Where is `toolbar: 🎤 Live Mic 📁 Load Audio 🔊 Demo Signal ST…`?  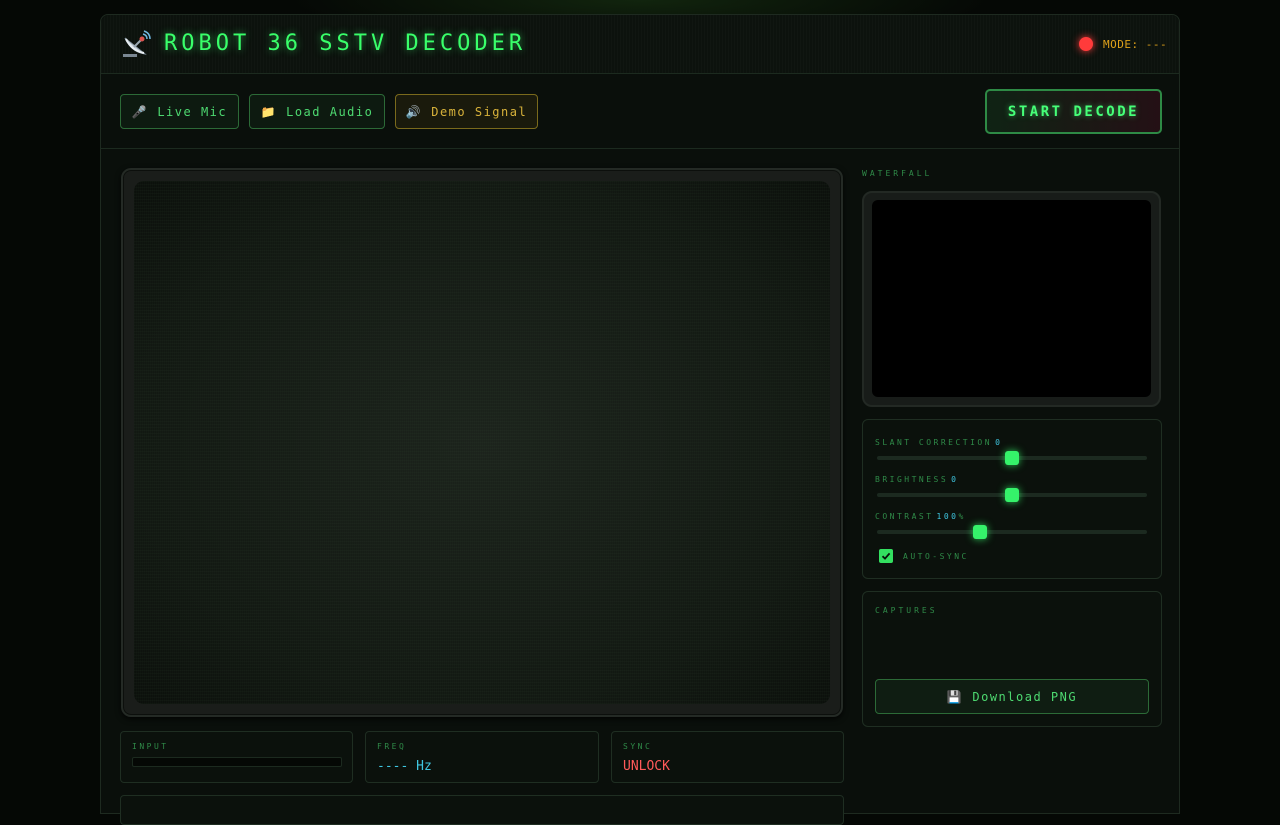 toolbar: 🎤 Live Mic 📁 Load Audio 🔊 Demo Signal ST… is located at coordinates (640, 112).